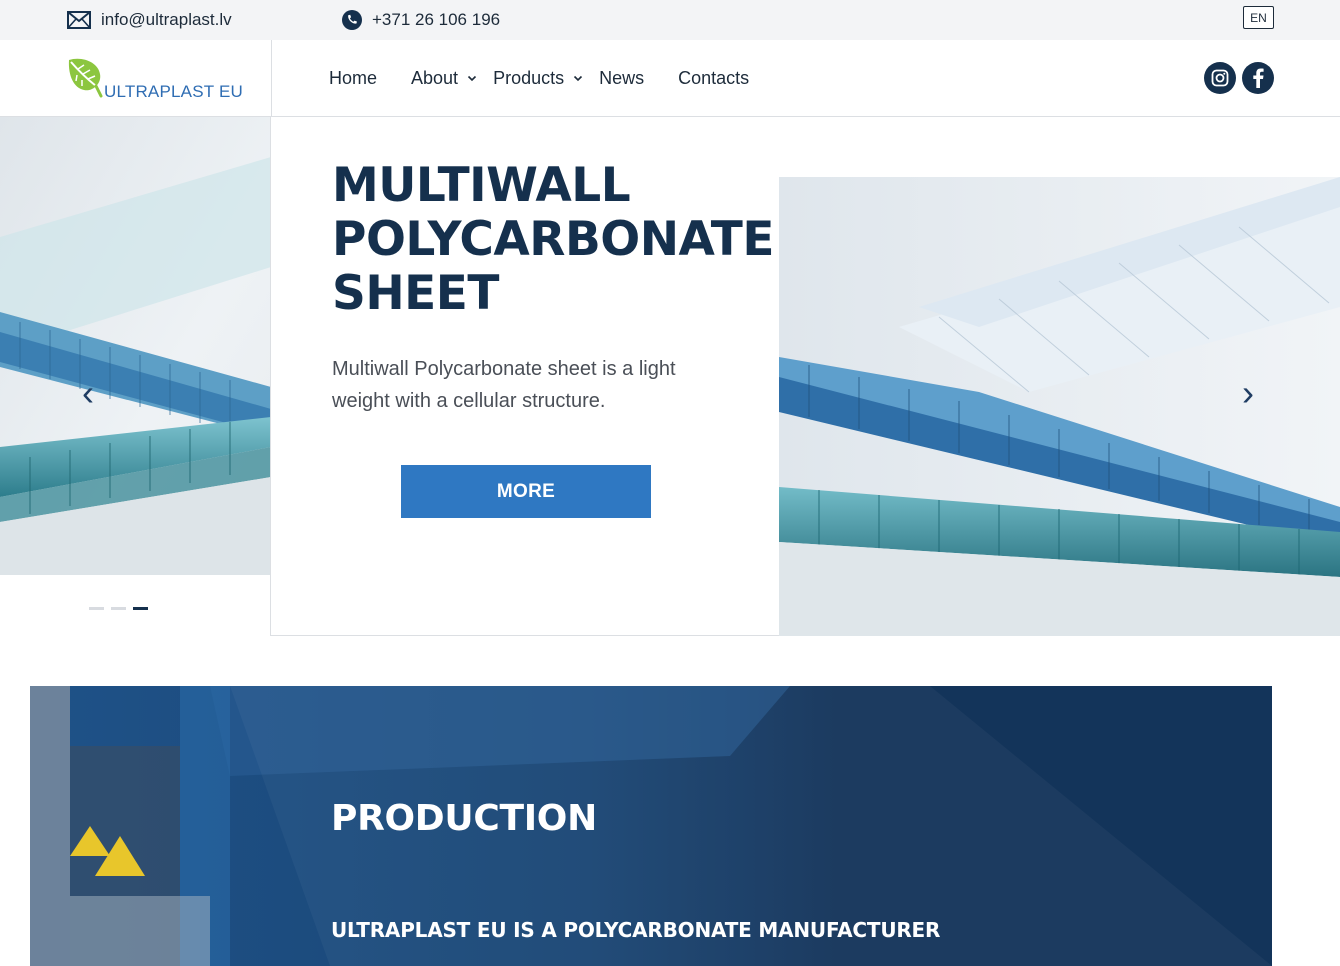  I want to click on nav-contacts: Contacts, so click(713, 78).